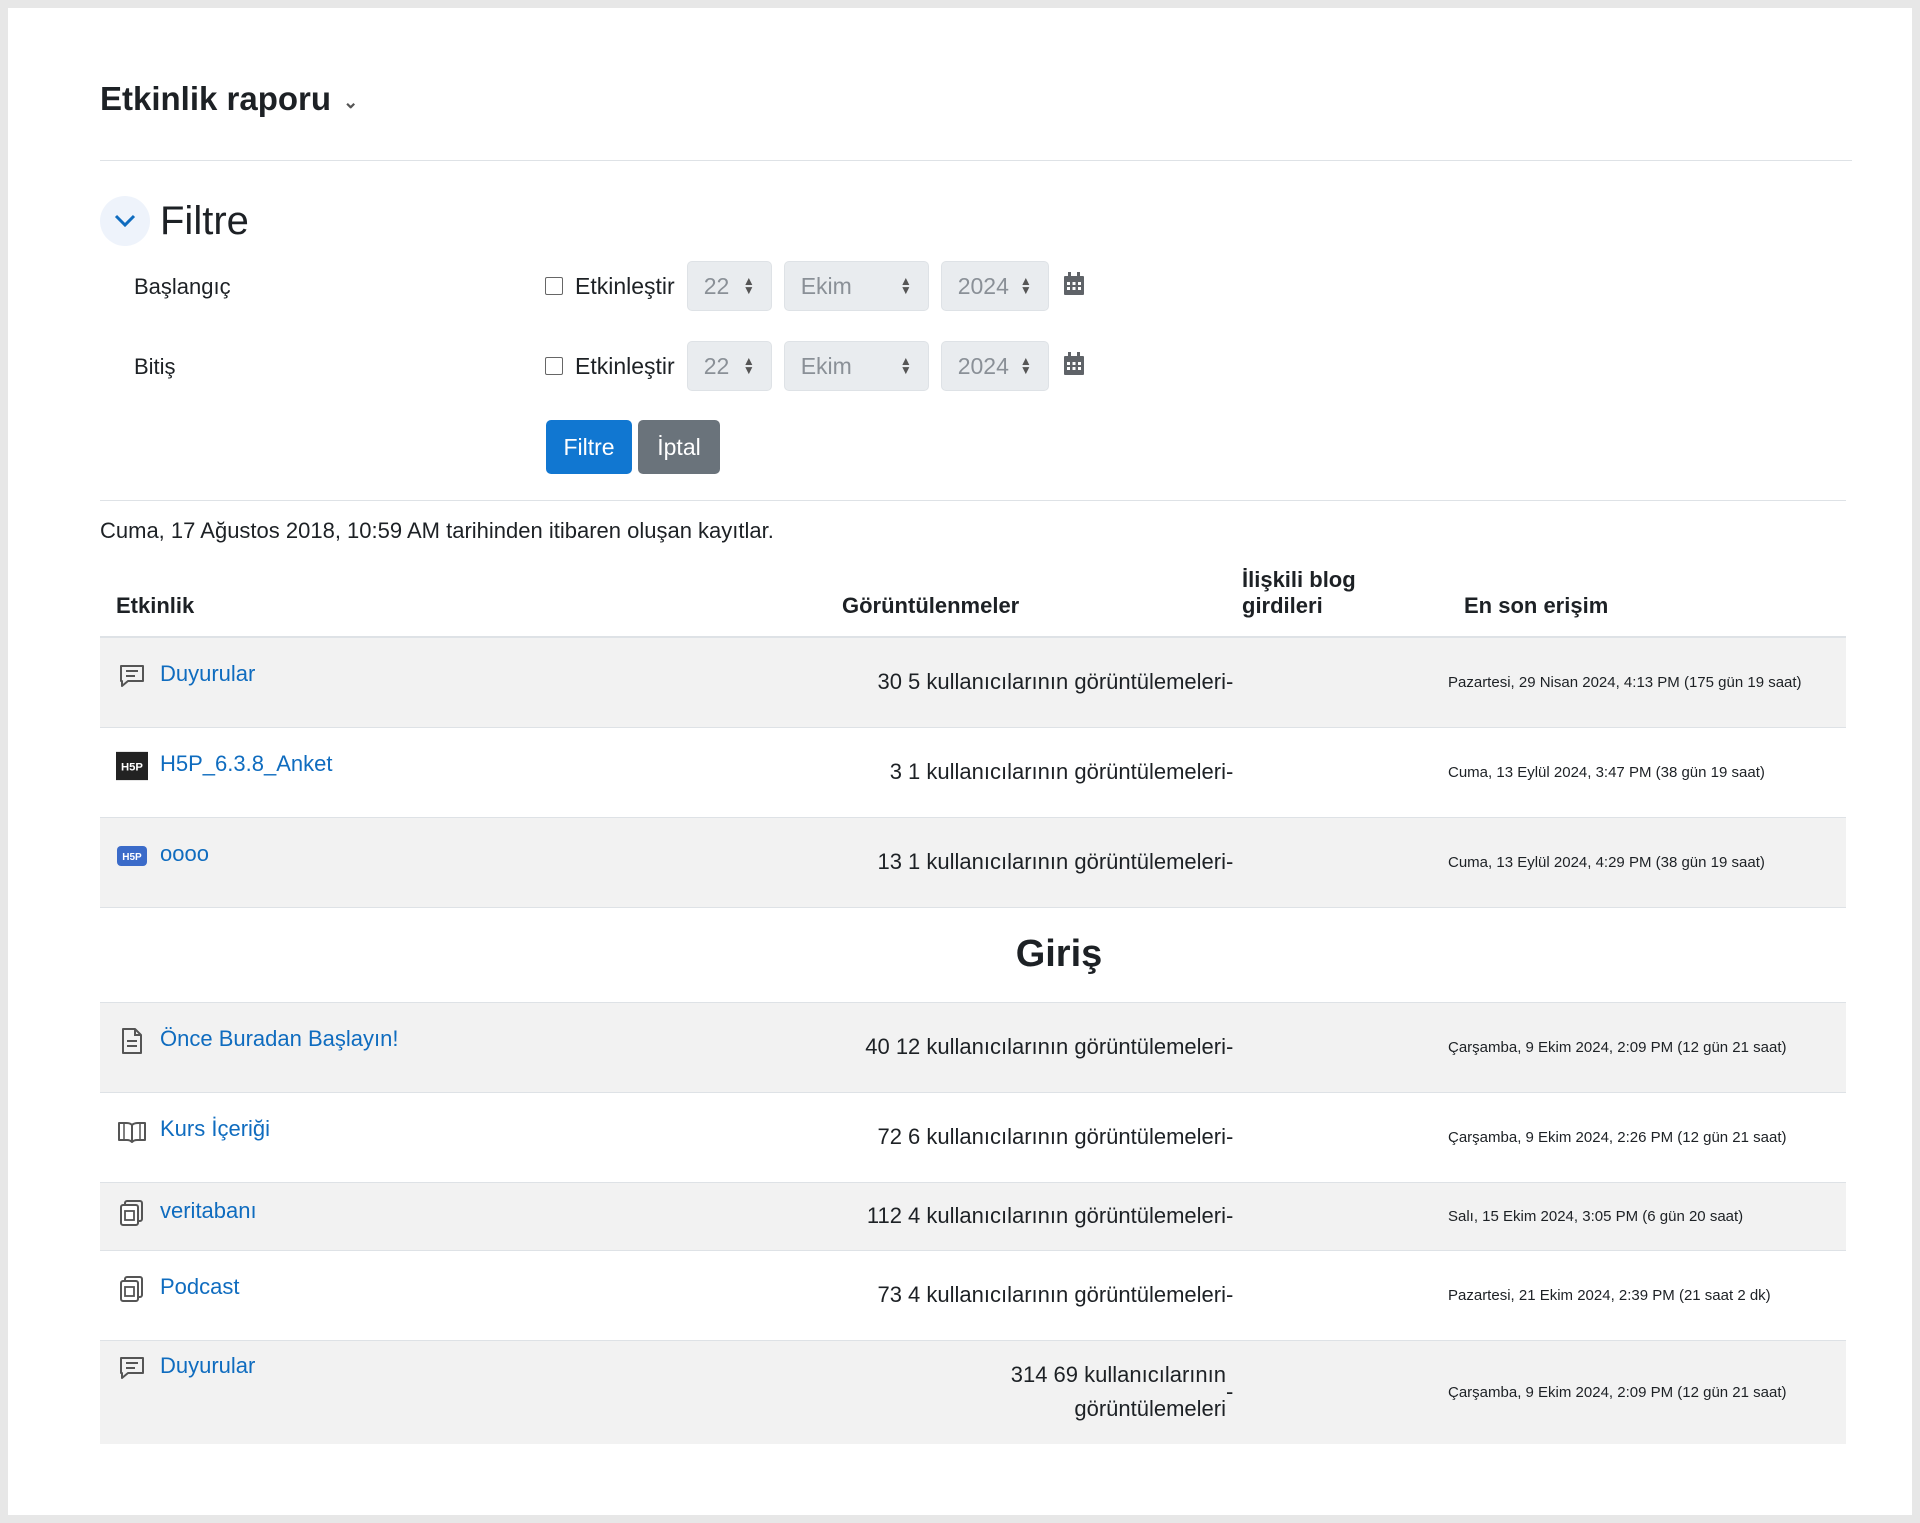 The image size is (1920, 1523). Describe the element at coordinates (125, 221) in the screenshot. I see `collapse-chevron-icon` at that location.